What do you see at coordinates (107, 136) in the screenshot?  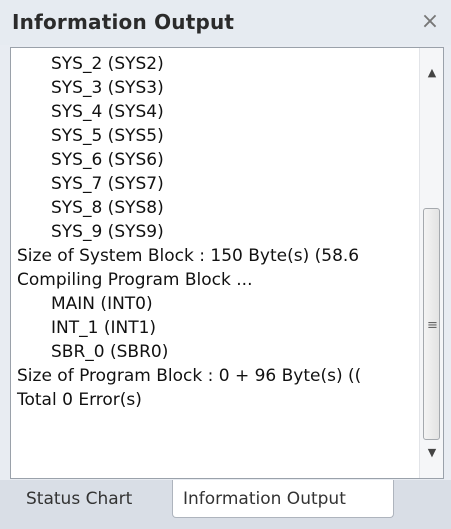 I see `output-line: SYS_5 (SYS5)` at bounding box center [107, 136].